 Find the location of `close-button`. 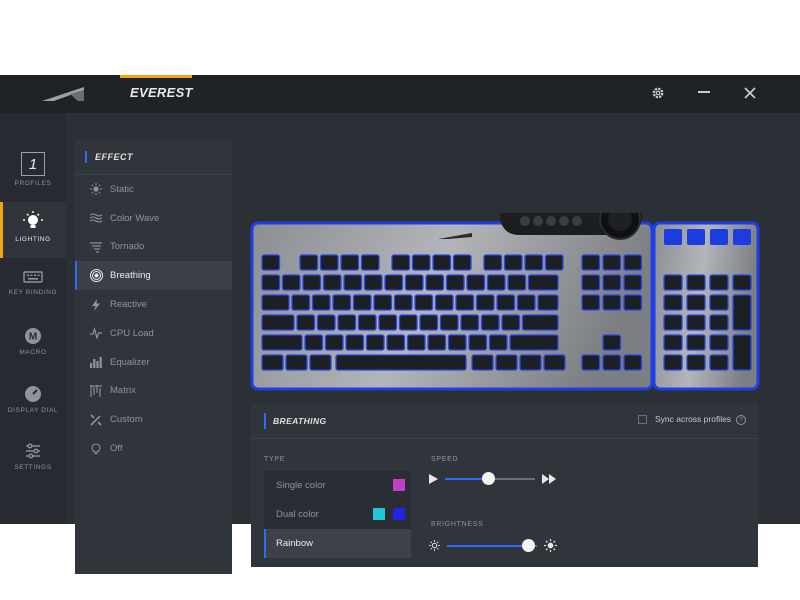

close-button is located at coordinates (750, 93).